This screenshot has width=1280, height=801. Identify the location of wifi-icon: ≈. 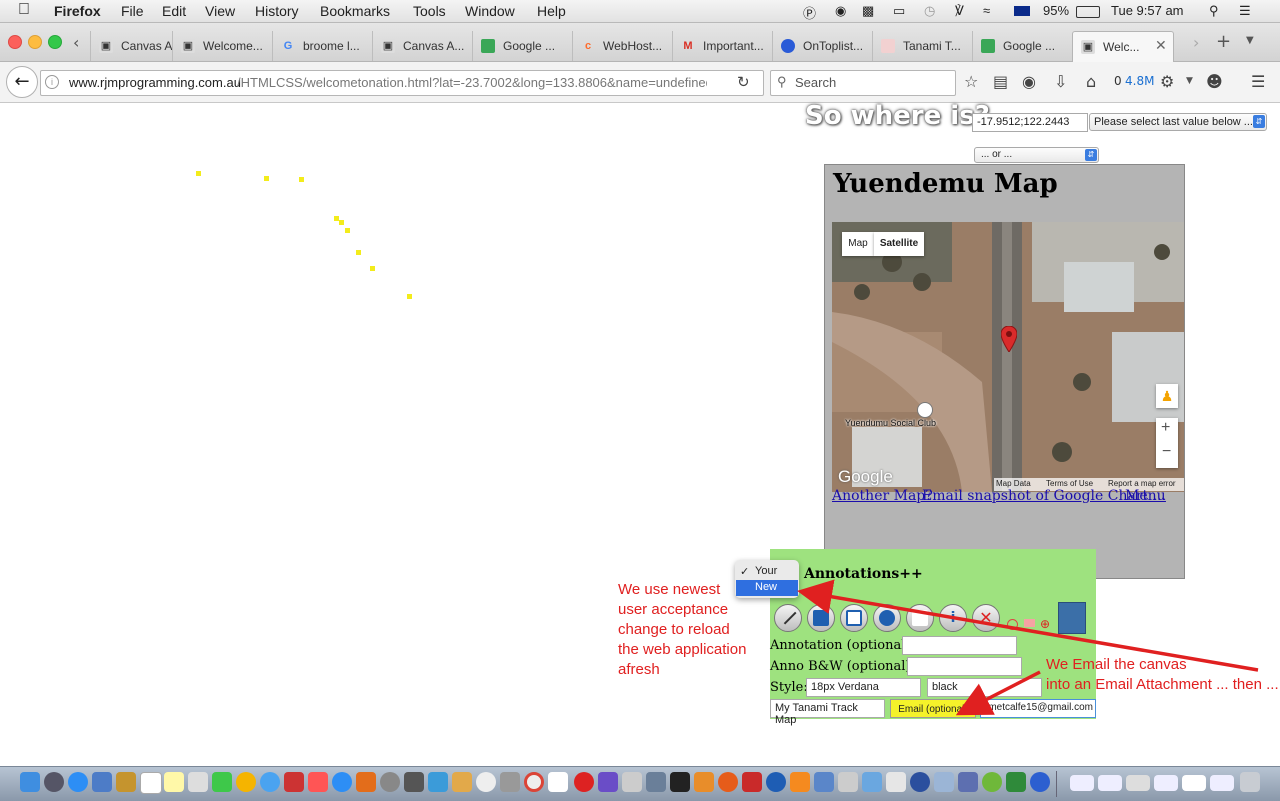
(986, 10).